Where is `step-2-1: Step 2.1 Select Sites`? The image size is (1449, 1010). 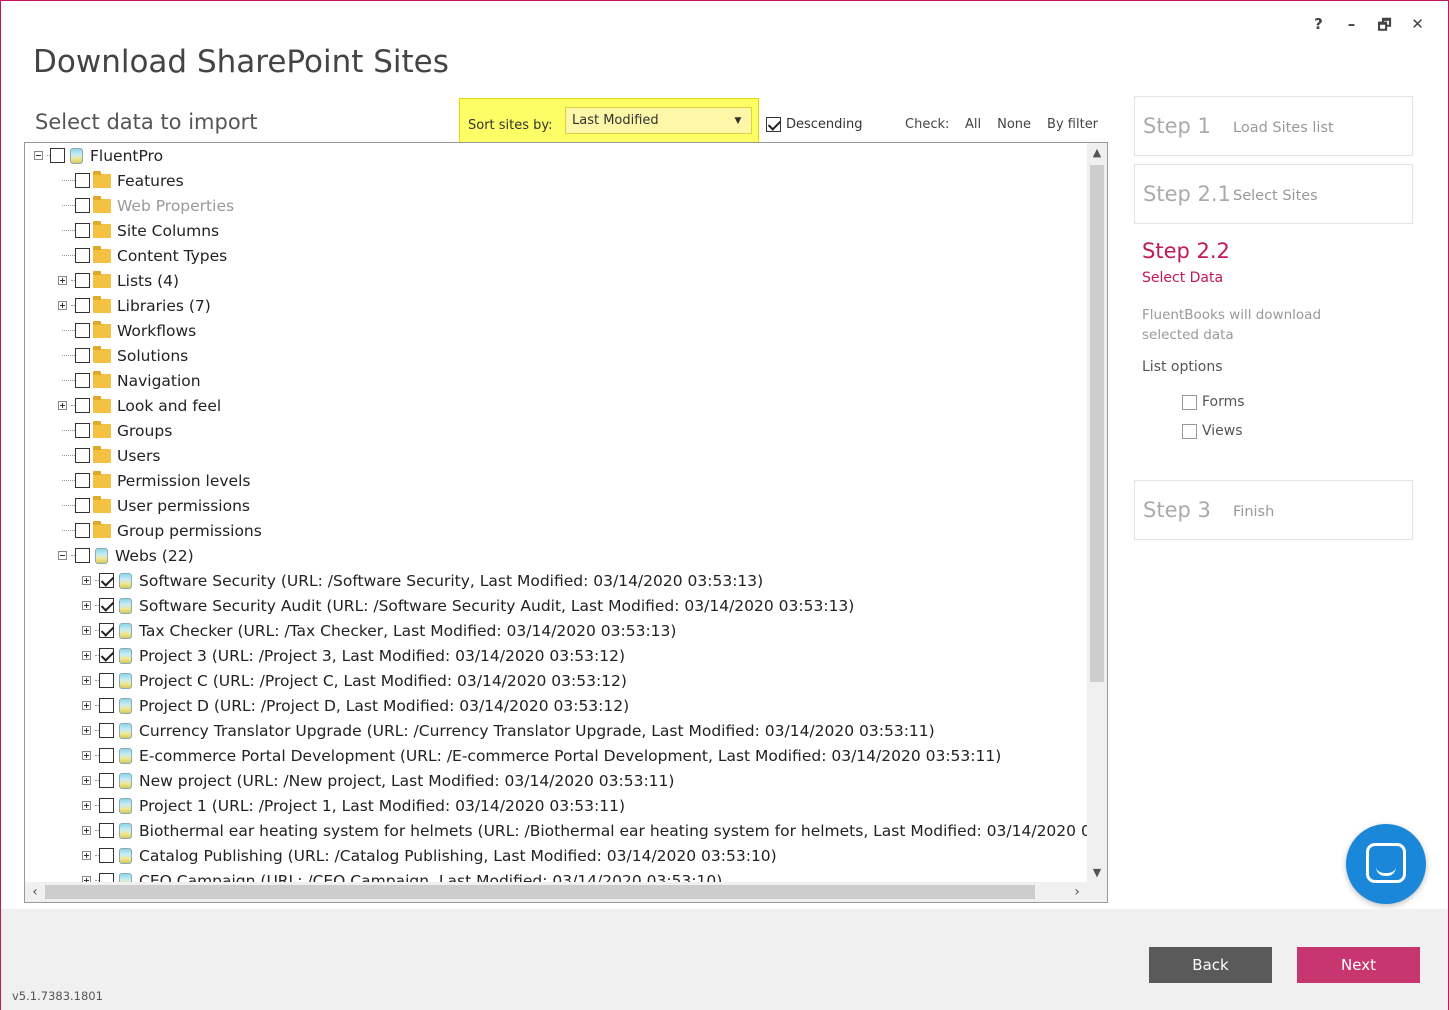 step-2-1: Step 2.1 Select Sites is located at coordinates (1273, 194).